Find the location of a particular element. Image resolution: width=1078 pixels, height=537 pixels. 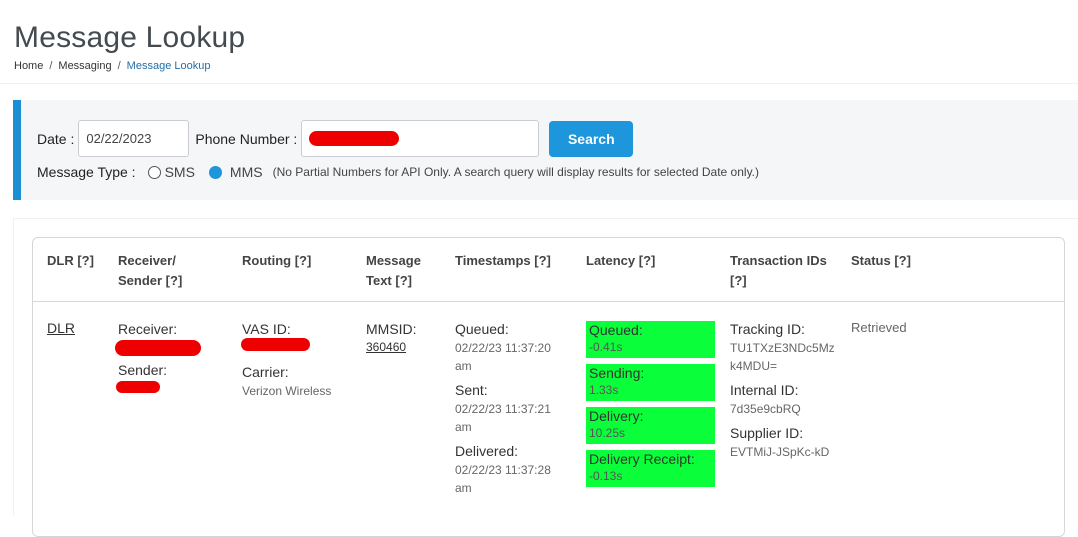

delivered-time-label: Delivered: is located at coordinates (487, 451).